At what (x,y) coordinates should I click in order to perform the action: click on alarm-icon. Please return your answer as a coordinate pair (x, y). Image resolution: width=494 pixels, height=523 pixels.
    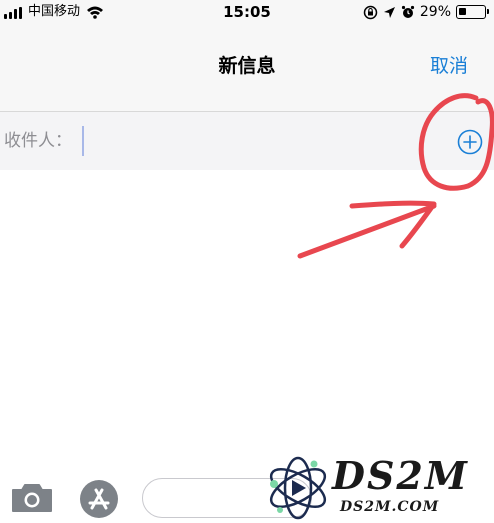
    Looking at the image, I should click on (407, 11).